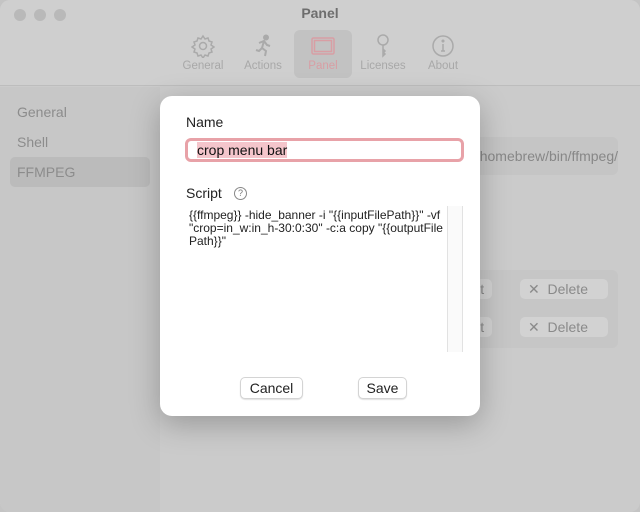 The width and height of the screenshot is (640, 512). I want to click on sidebar-item-shell: Shell, so click(80, 142).